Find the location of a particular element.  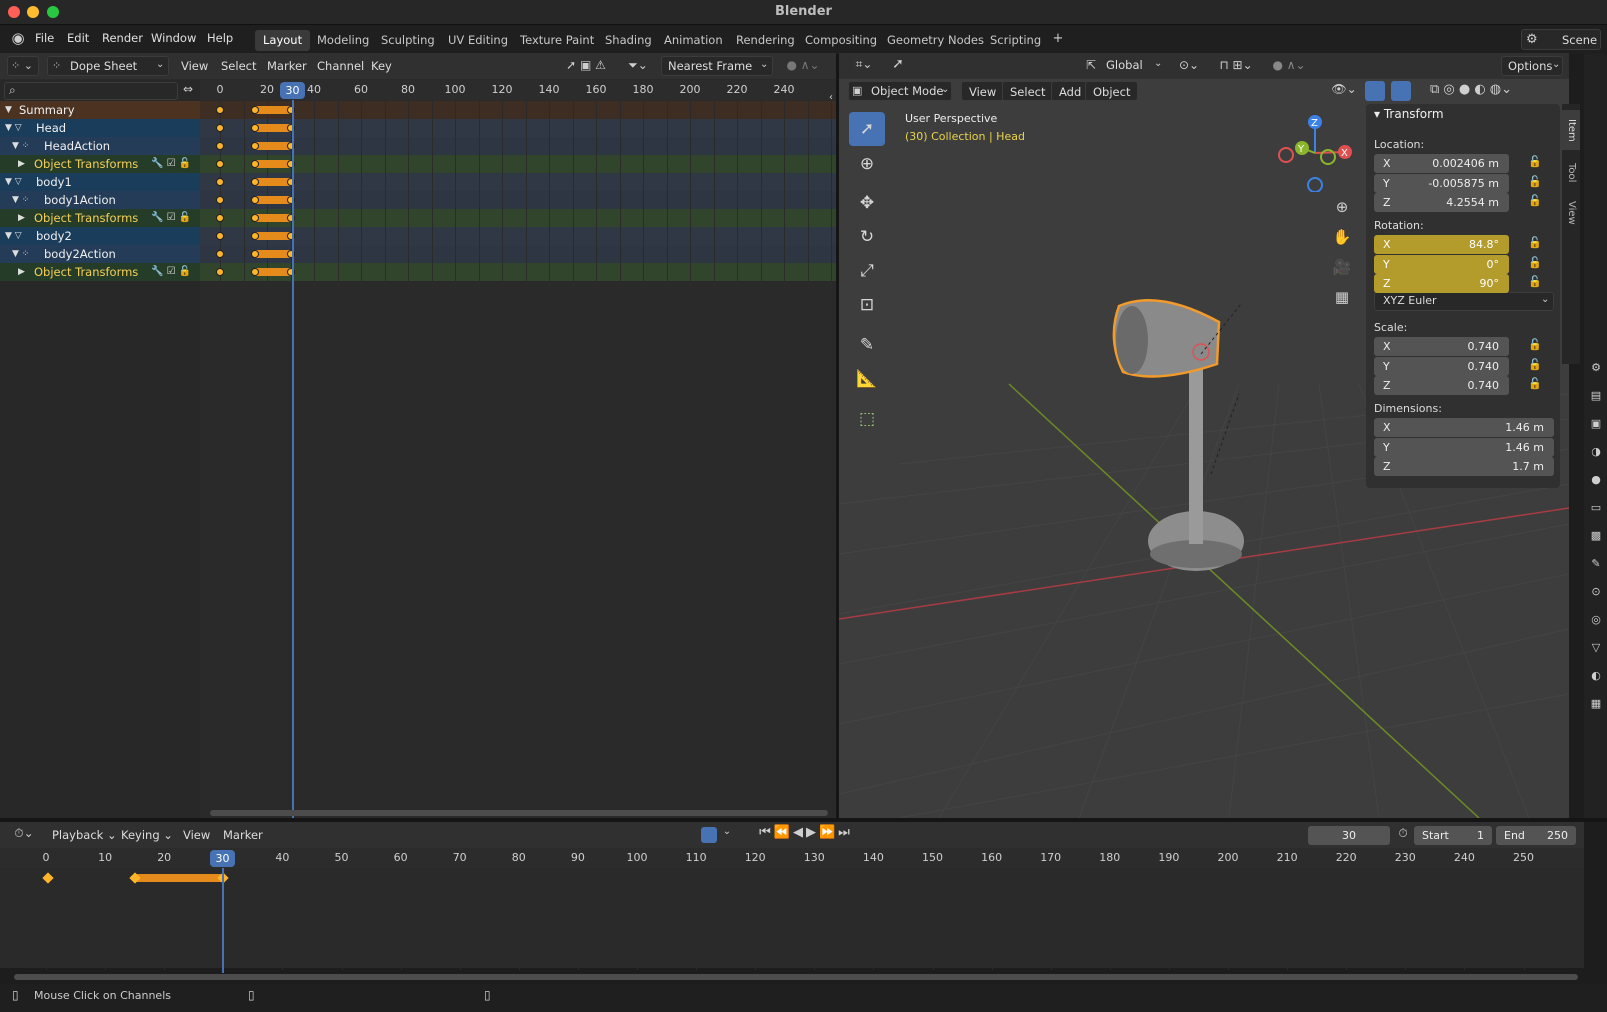

tab-compositing: Compositing is located at coordinates (841, 40).